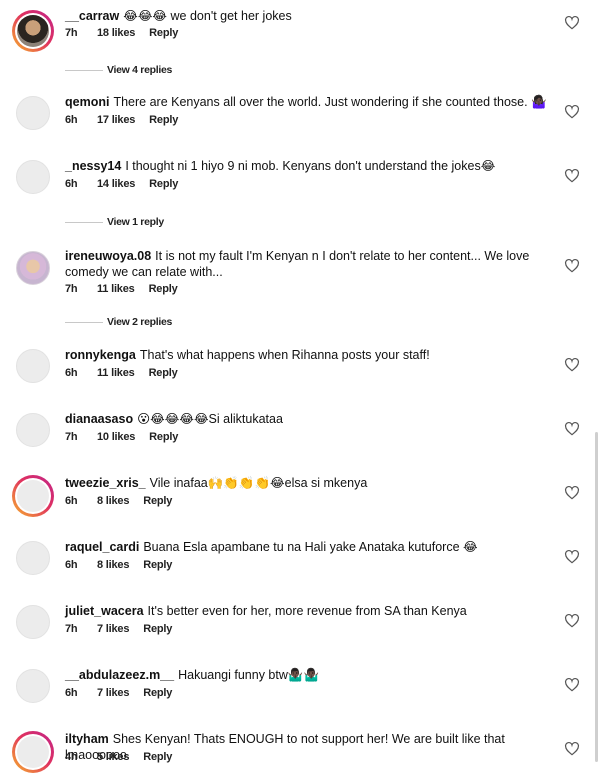  Describe the element at coordinates (105, 483) in the screenshot. I see `comment-username: tweezie_xris_` at that location.